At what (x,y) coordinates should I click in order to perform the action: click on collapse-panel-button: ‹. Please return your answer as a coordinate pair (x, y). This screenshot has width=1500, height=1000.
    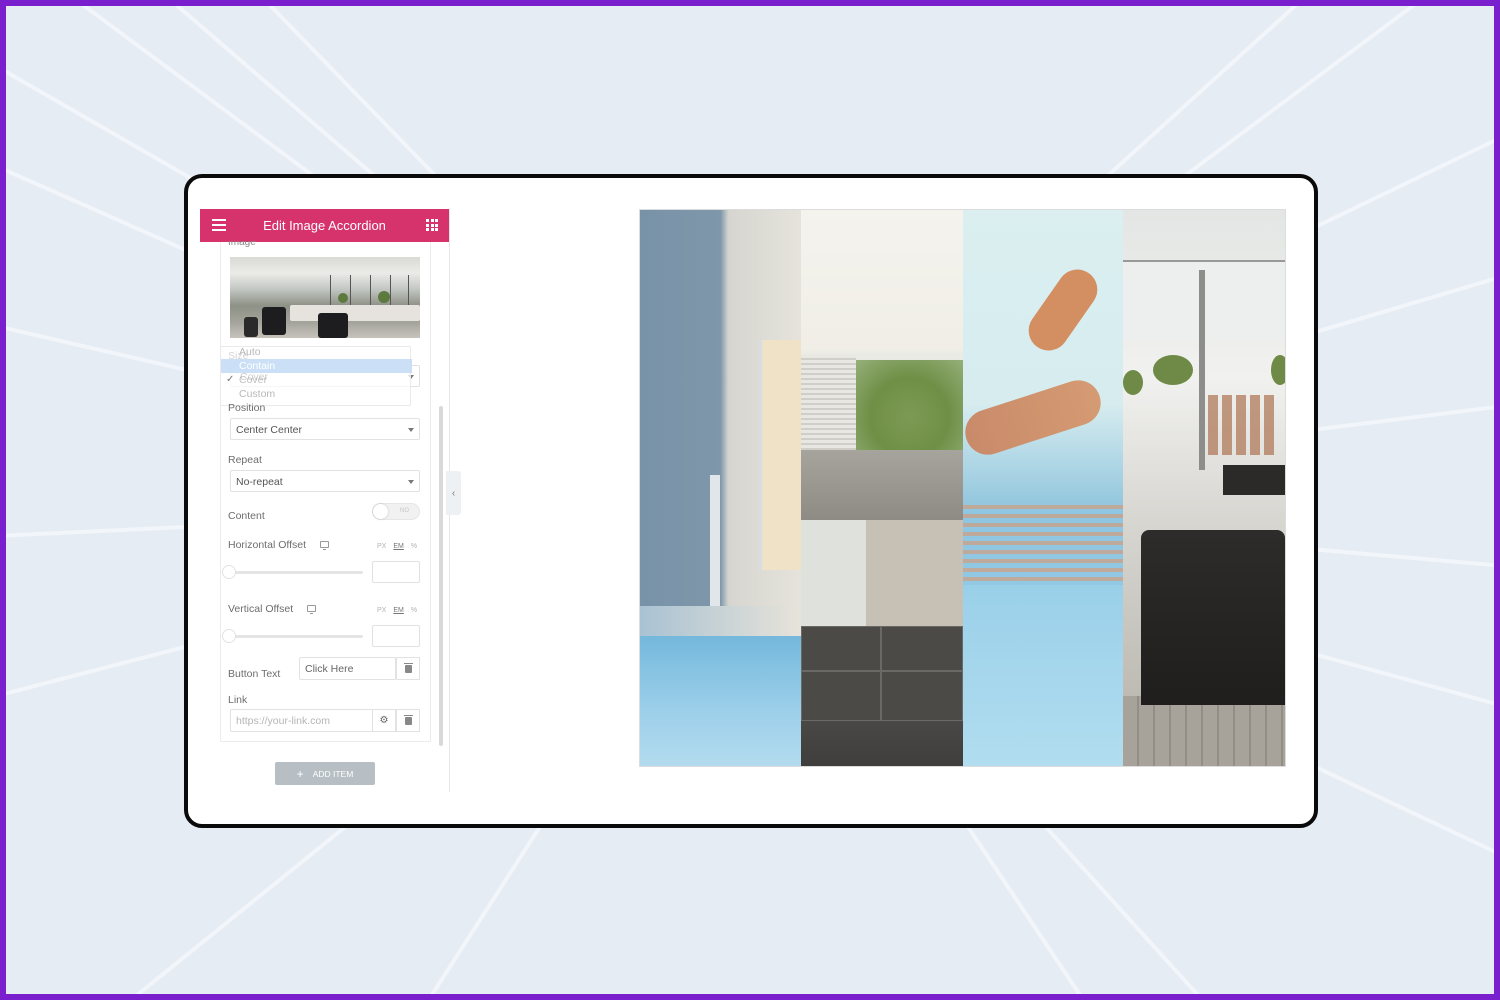
    Looking at the image, I should click on (453, 493).